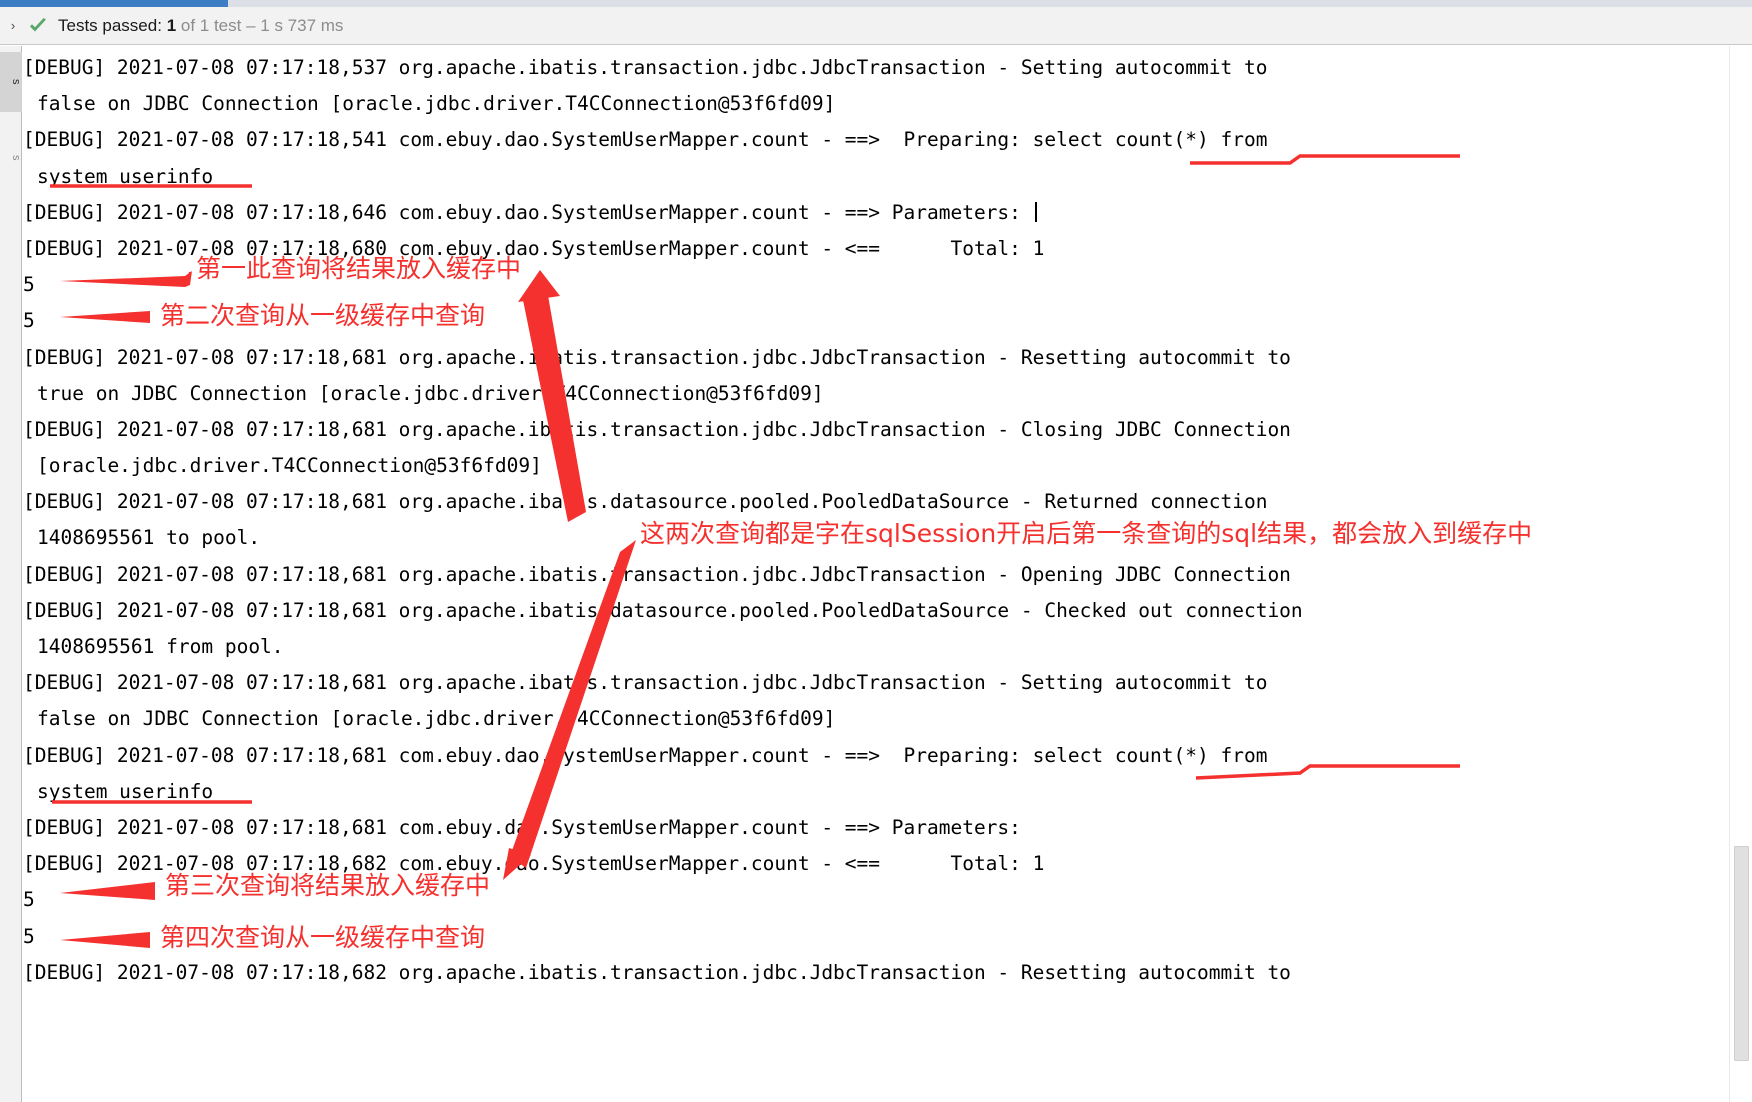 The width and height of the screenshot is (1752, 1102). What do you see at coordinates (149, 538) in the screenshot?
I see `log-line: 1408695561 to pool.` at bounding box center [149, 538].